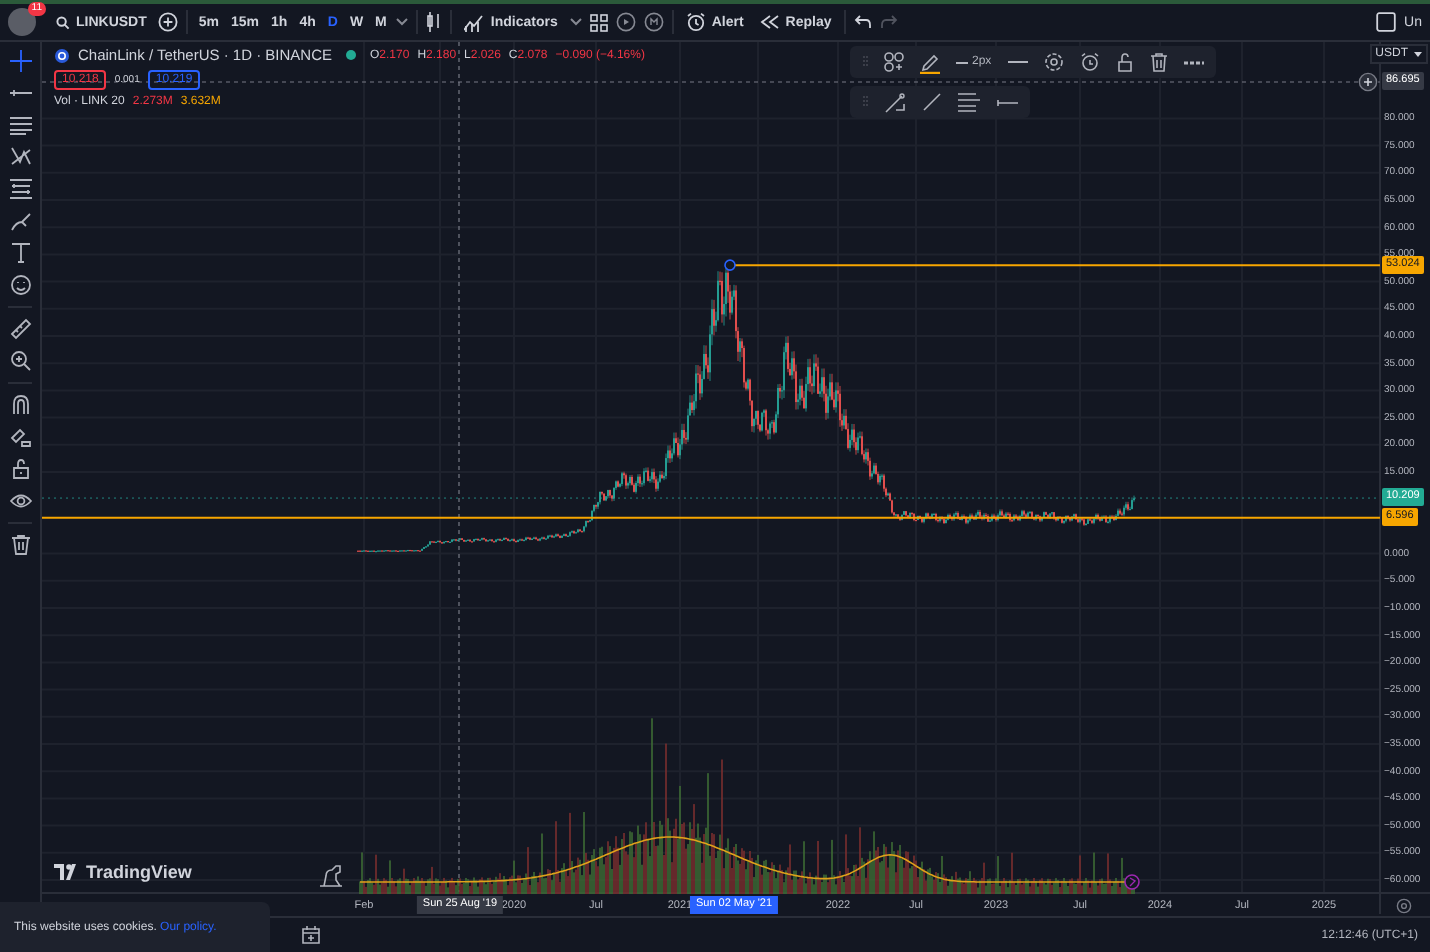  What do you see at coordinates (434, 22) in the screenshot?
I see `candles-icon` at bounding box center [434, 22].